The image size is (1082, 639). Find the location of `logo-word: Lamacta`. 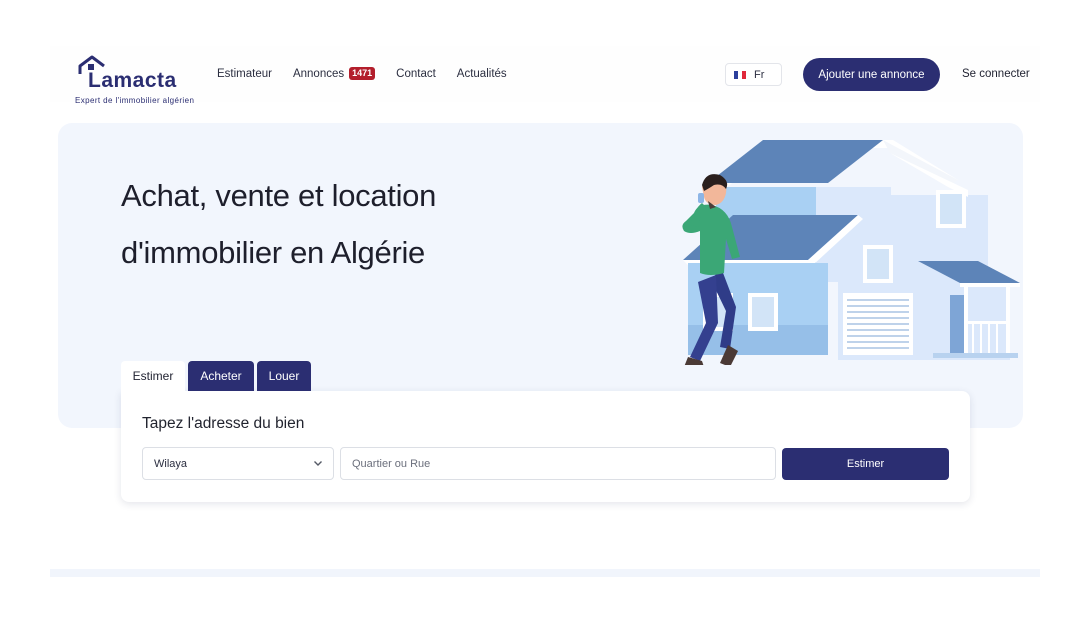

logo-word: Lamacta is located at coordinates (132, 80).